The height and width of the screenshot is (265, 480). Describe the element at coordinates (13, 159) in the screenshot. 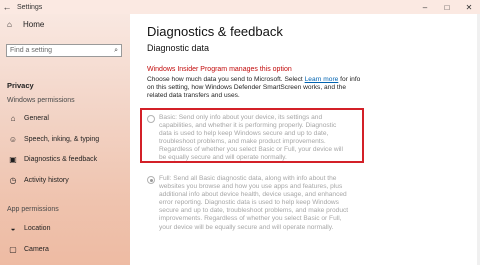

I see `diagnostics-icon: ▣` at that location.